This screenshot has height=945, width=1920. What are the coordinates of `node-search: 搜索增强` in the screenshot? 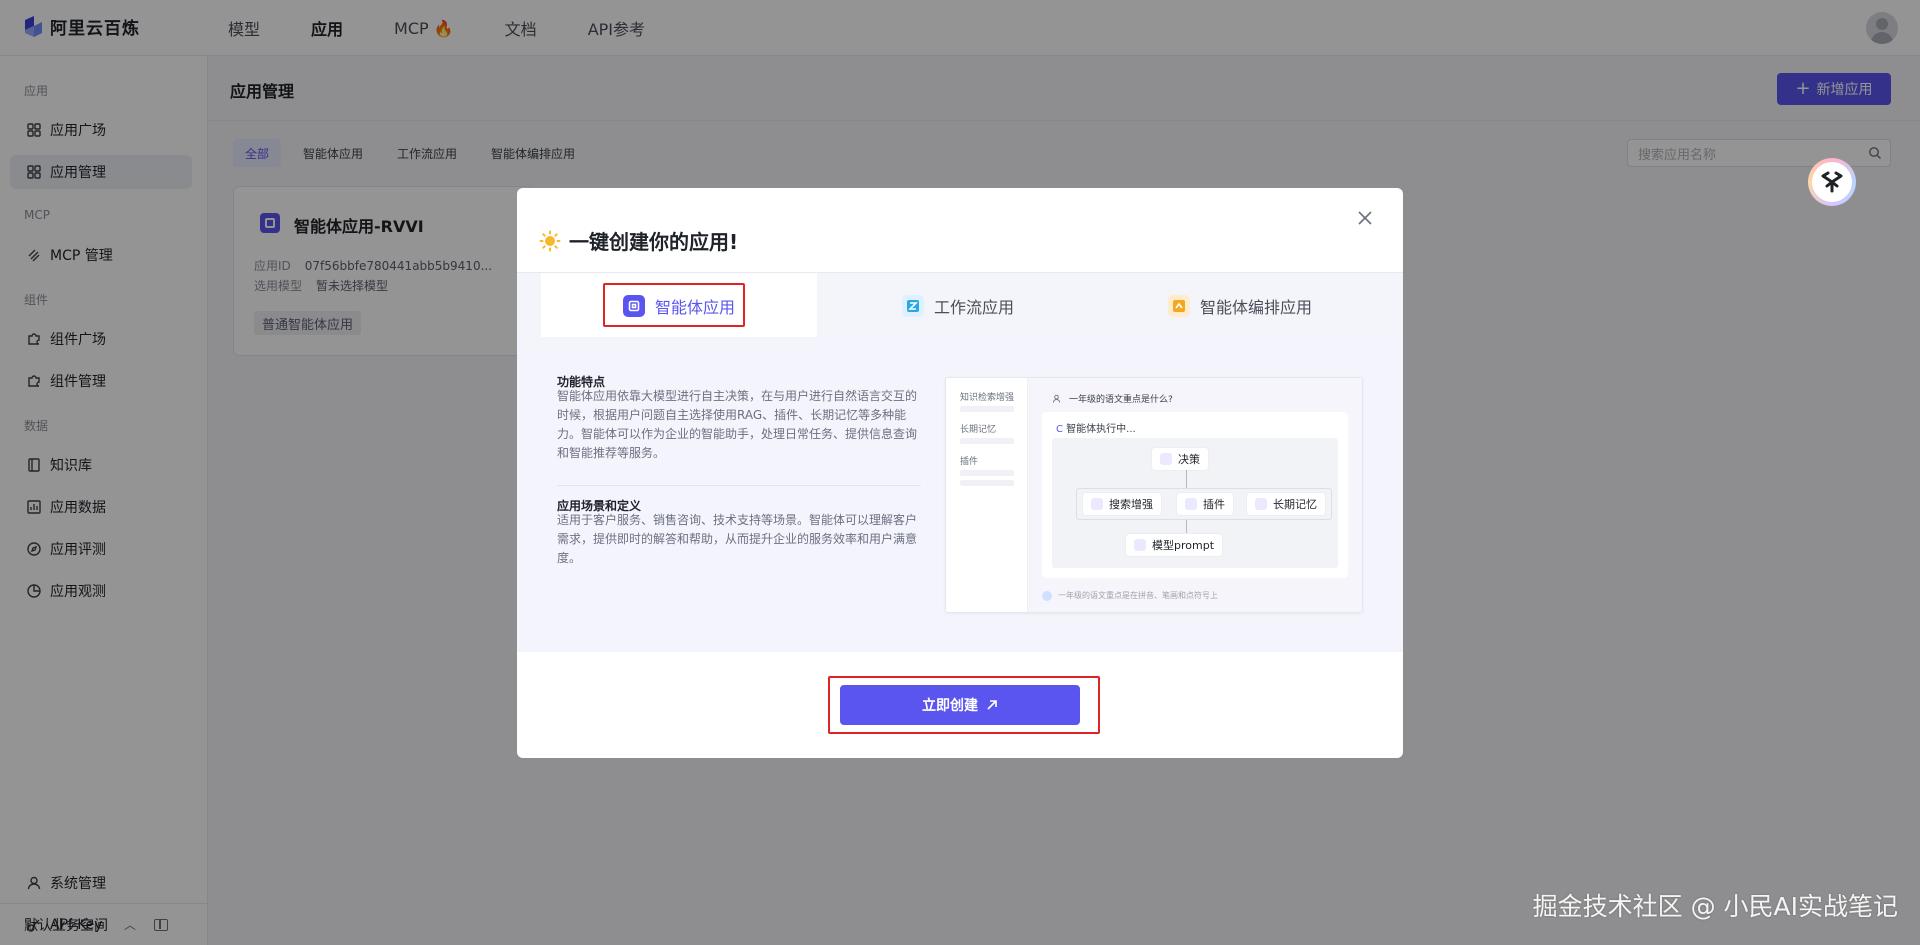 It's located at (1122, 504).